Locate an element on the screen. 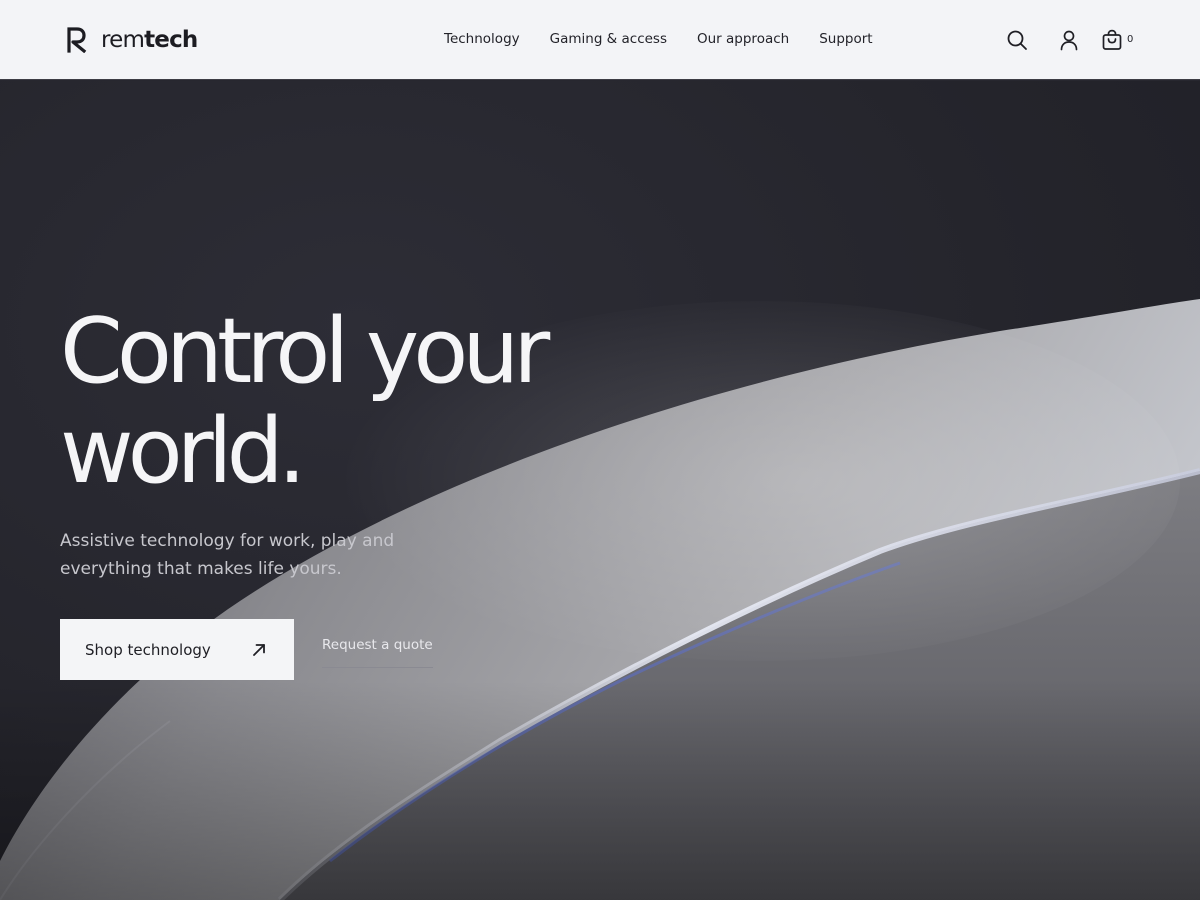 The width and height of the screenshot is (1200, 900). hero-headline-line-1: Control your is located at coordinates (305, 351).